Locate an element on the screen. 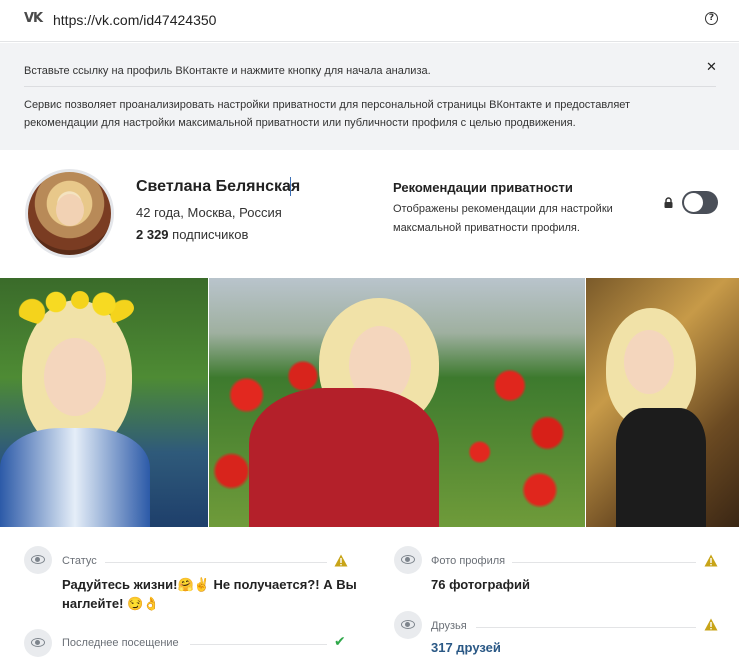 The width and height of the screenshot is (739, 658). photo-1-blouse is located at coordinates (75, 477).